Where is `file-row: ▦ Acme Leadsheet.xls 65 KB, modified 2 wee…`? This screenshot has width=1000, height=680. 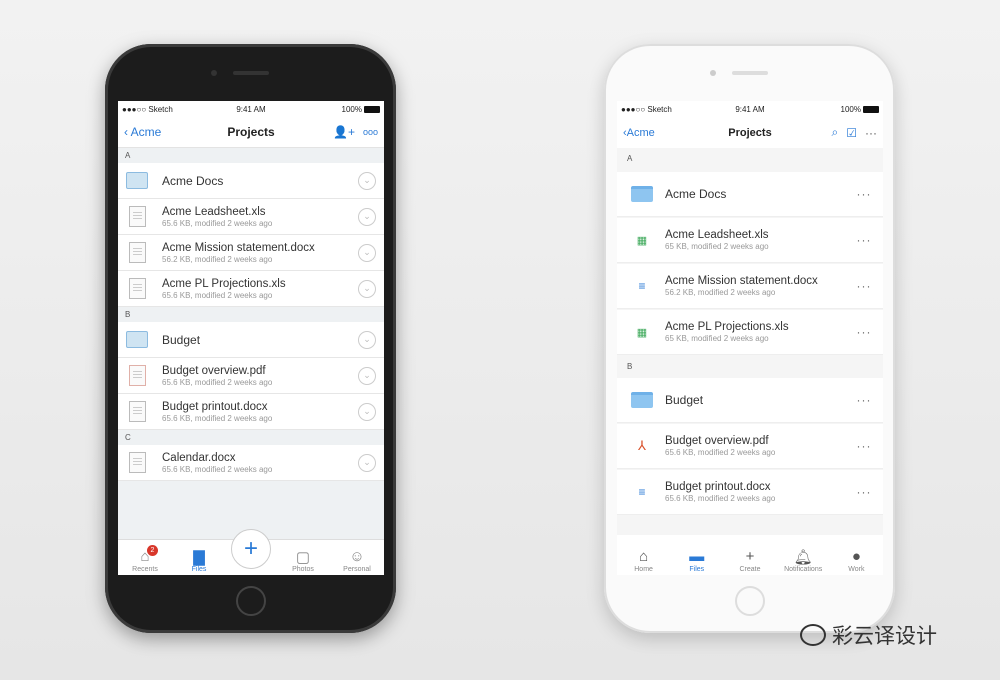 file-row: ▦ Acme Leadsheet.xls 65 KB, modified 2 wee… is located at coordinates (750, 240).